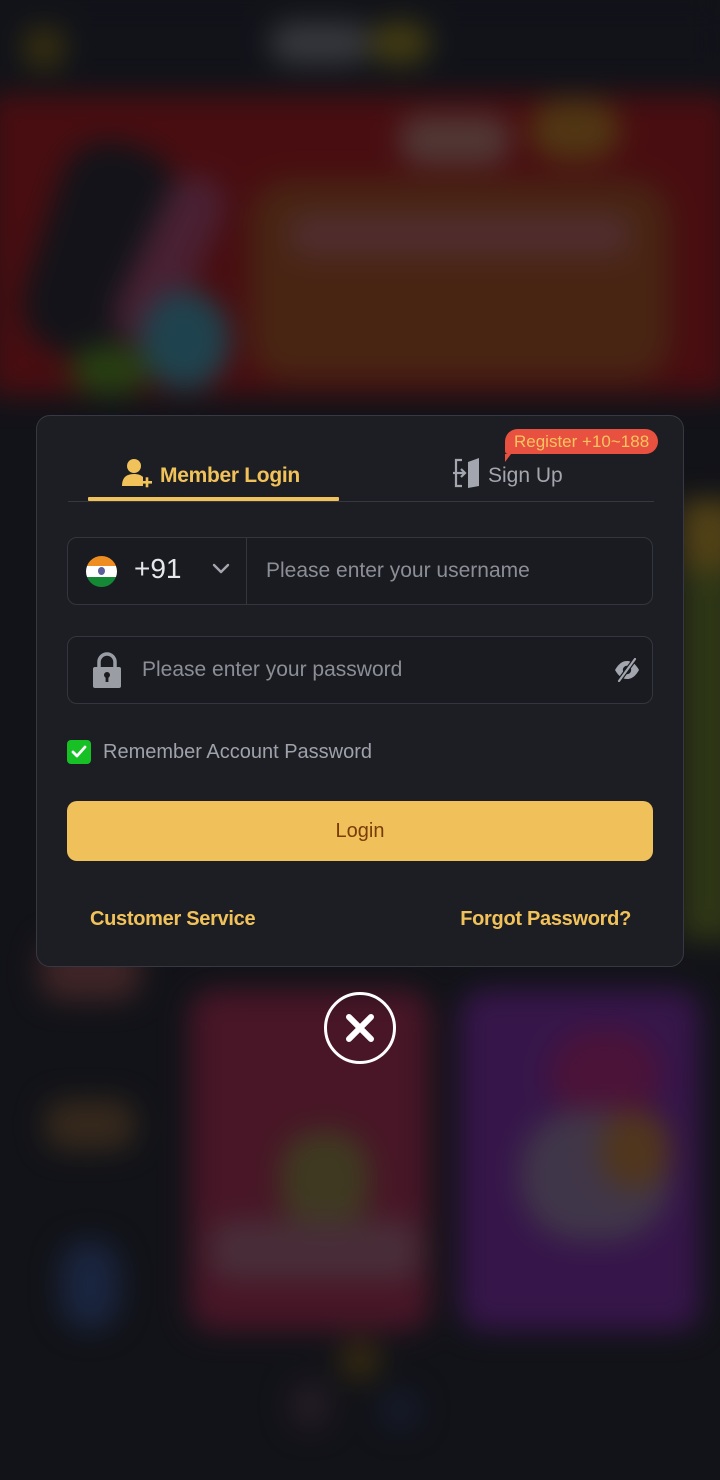 The image size is (720, 1480). I want to click on tab-sign-up-label: Sign Up, so click(525, 475).